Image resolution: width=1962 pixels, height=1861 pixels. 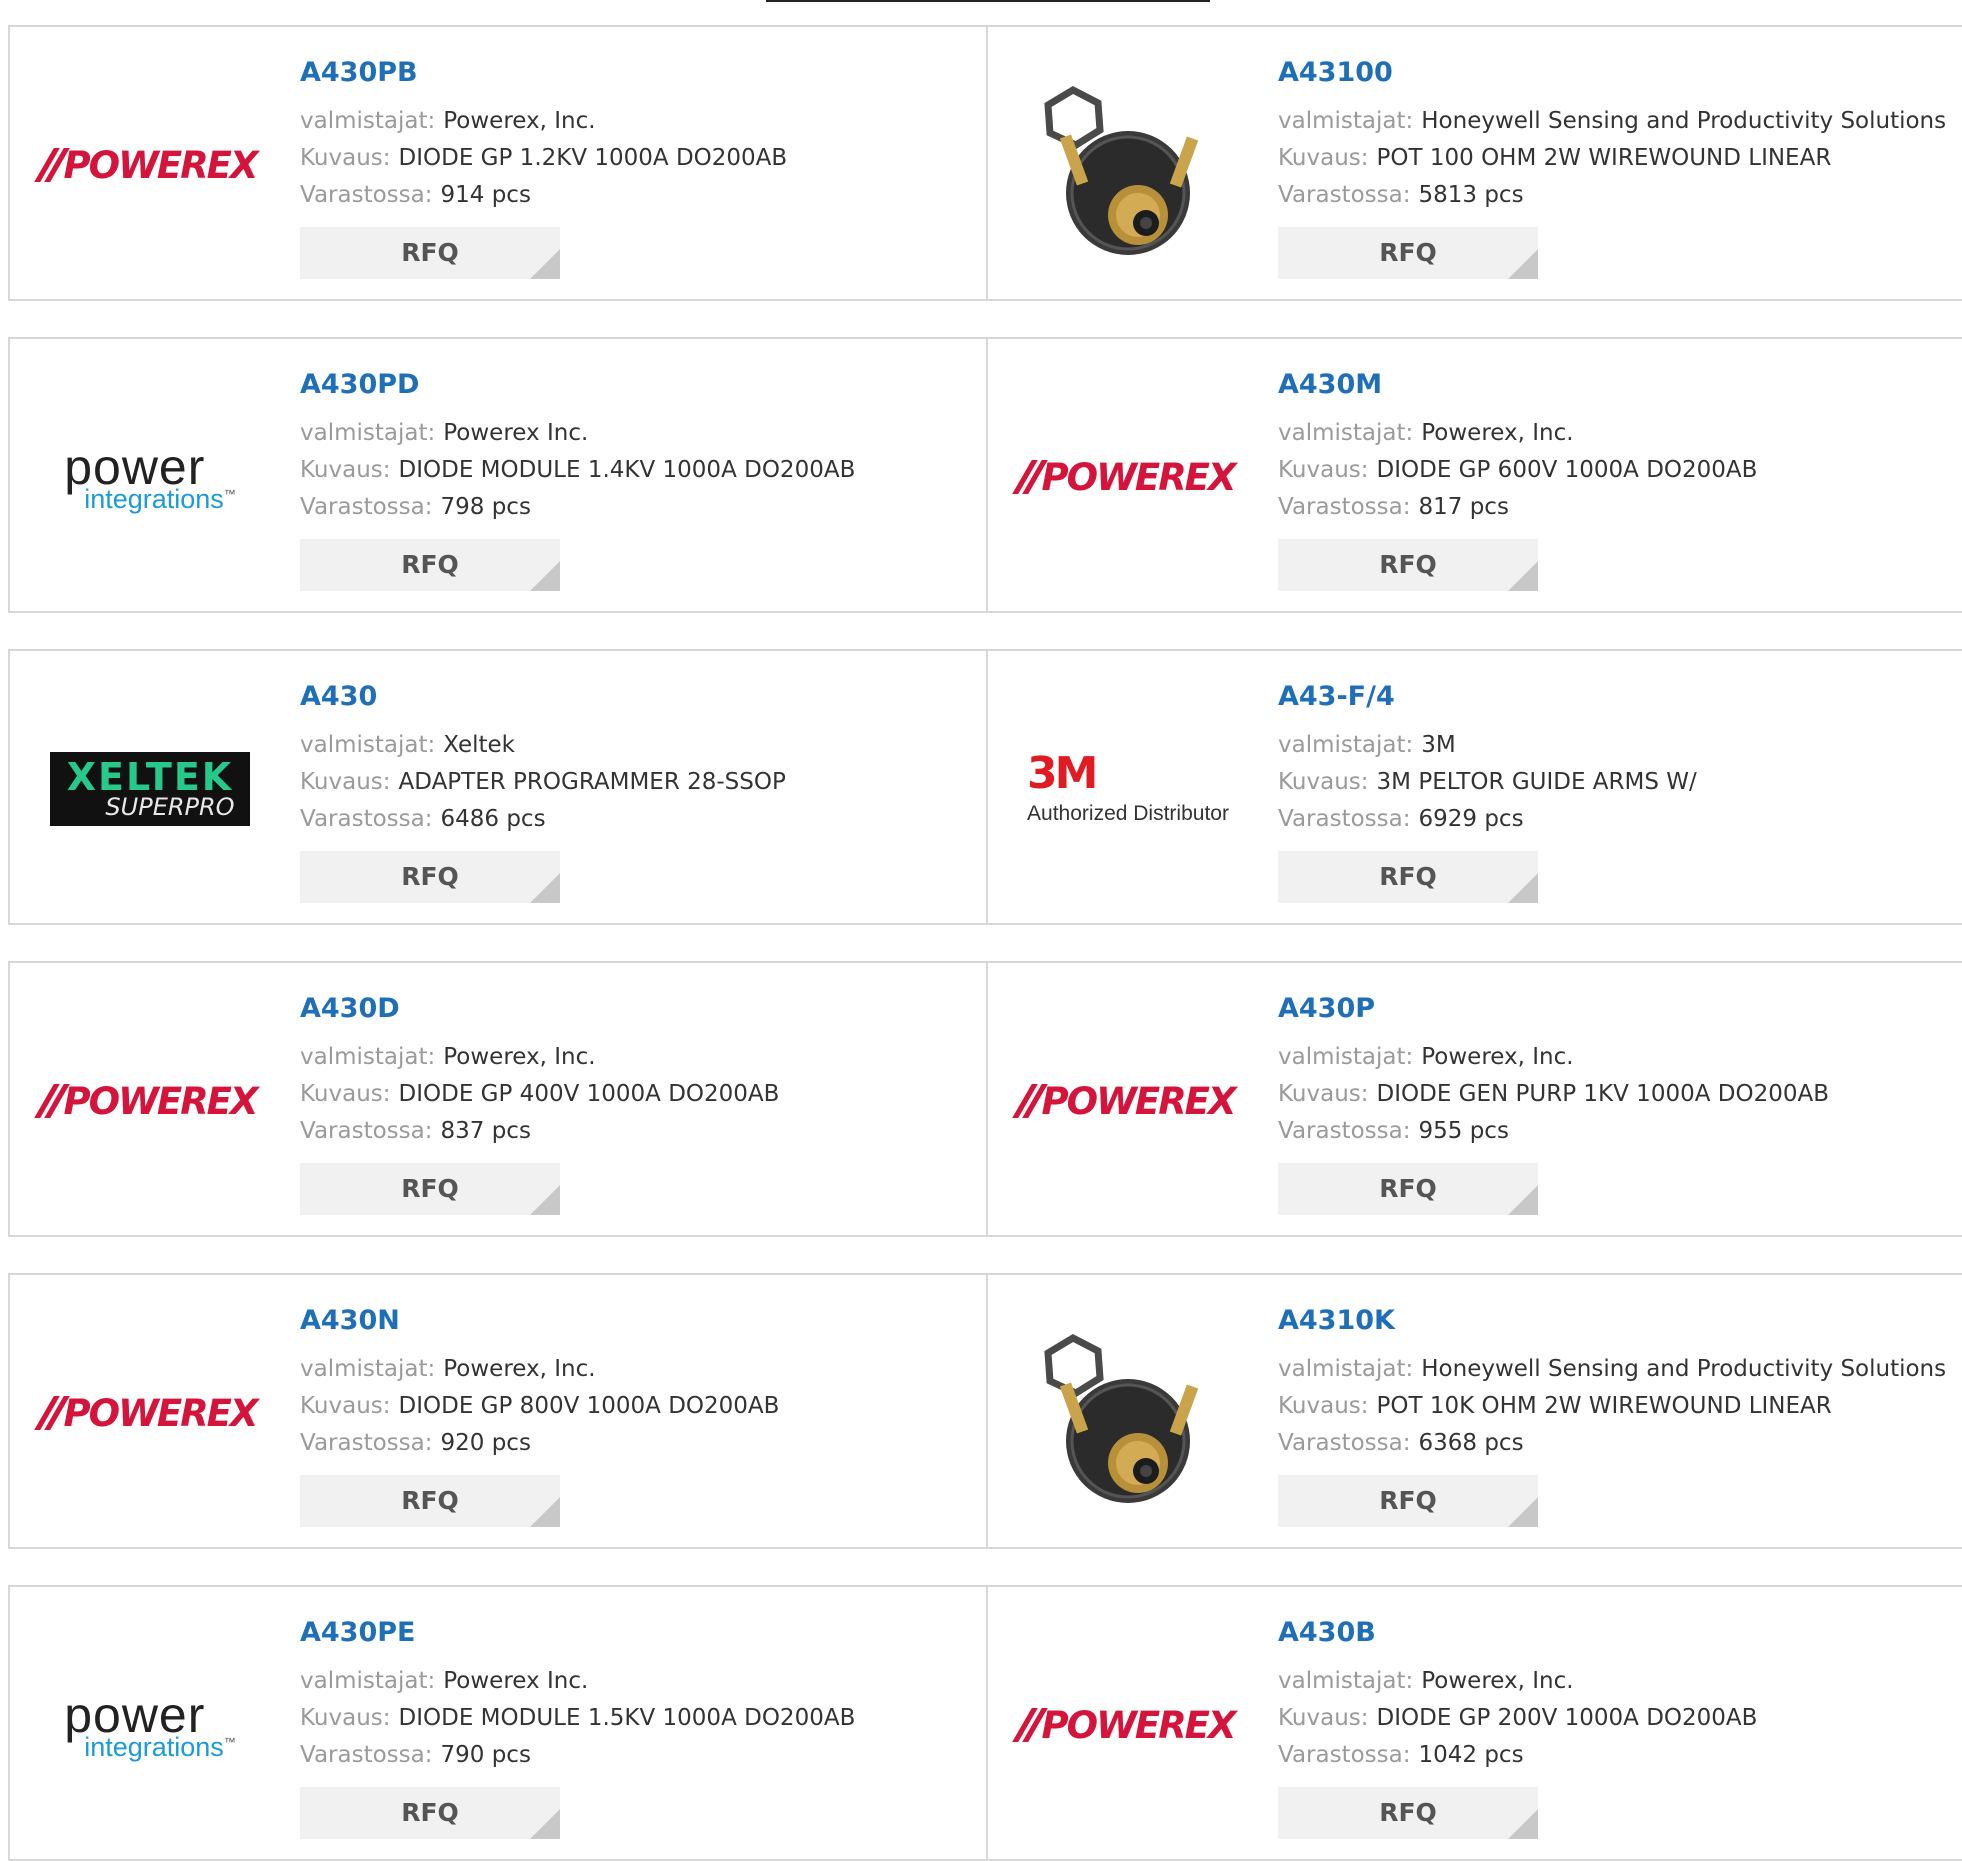 What do you see at coordinates (1062, 773) in the screenshot?
I see `logo-text: 3M` at bounding box center [1062, 773].